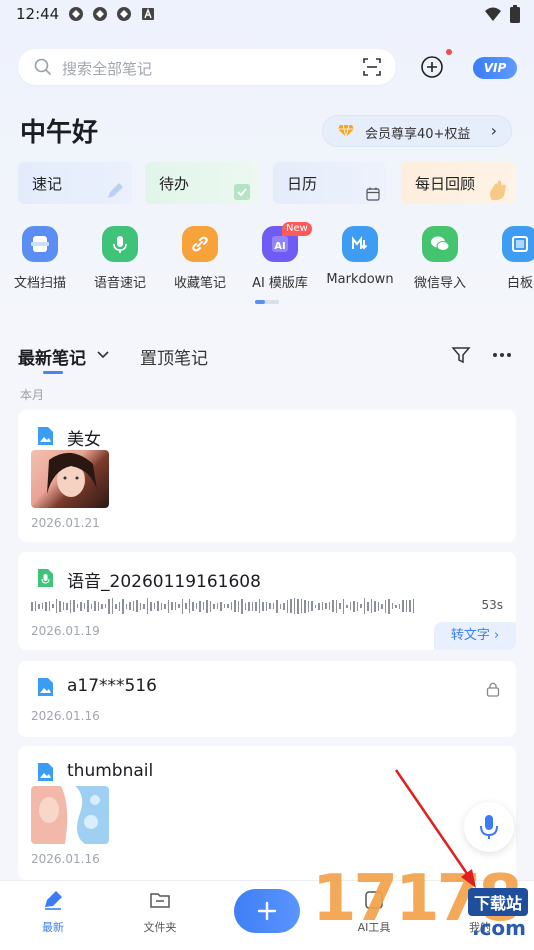 This screenshot has width=534, height=950. I want to click on more-icon, so click(502, 355).